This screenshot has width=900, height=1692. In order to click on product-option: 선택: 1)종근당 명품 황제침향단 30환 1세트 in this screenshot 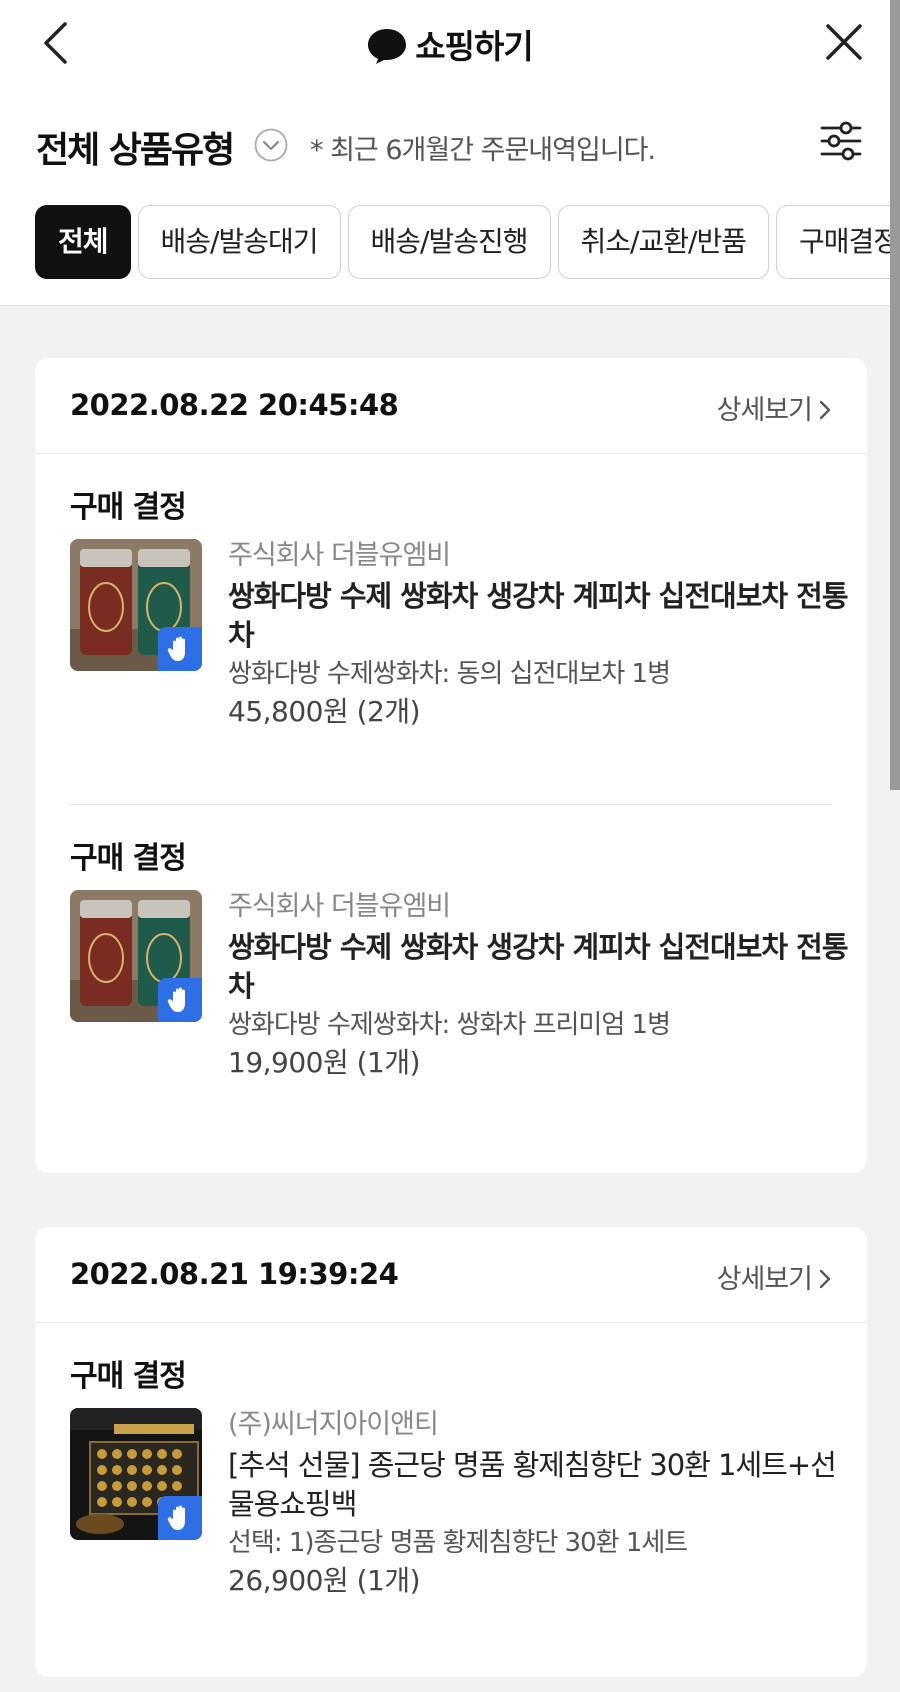, I will do `click(458, 1543)`.